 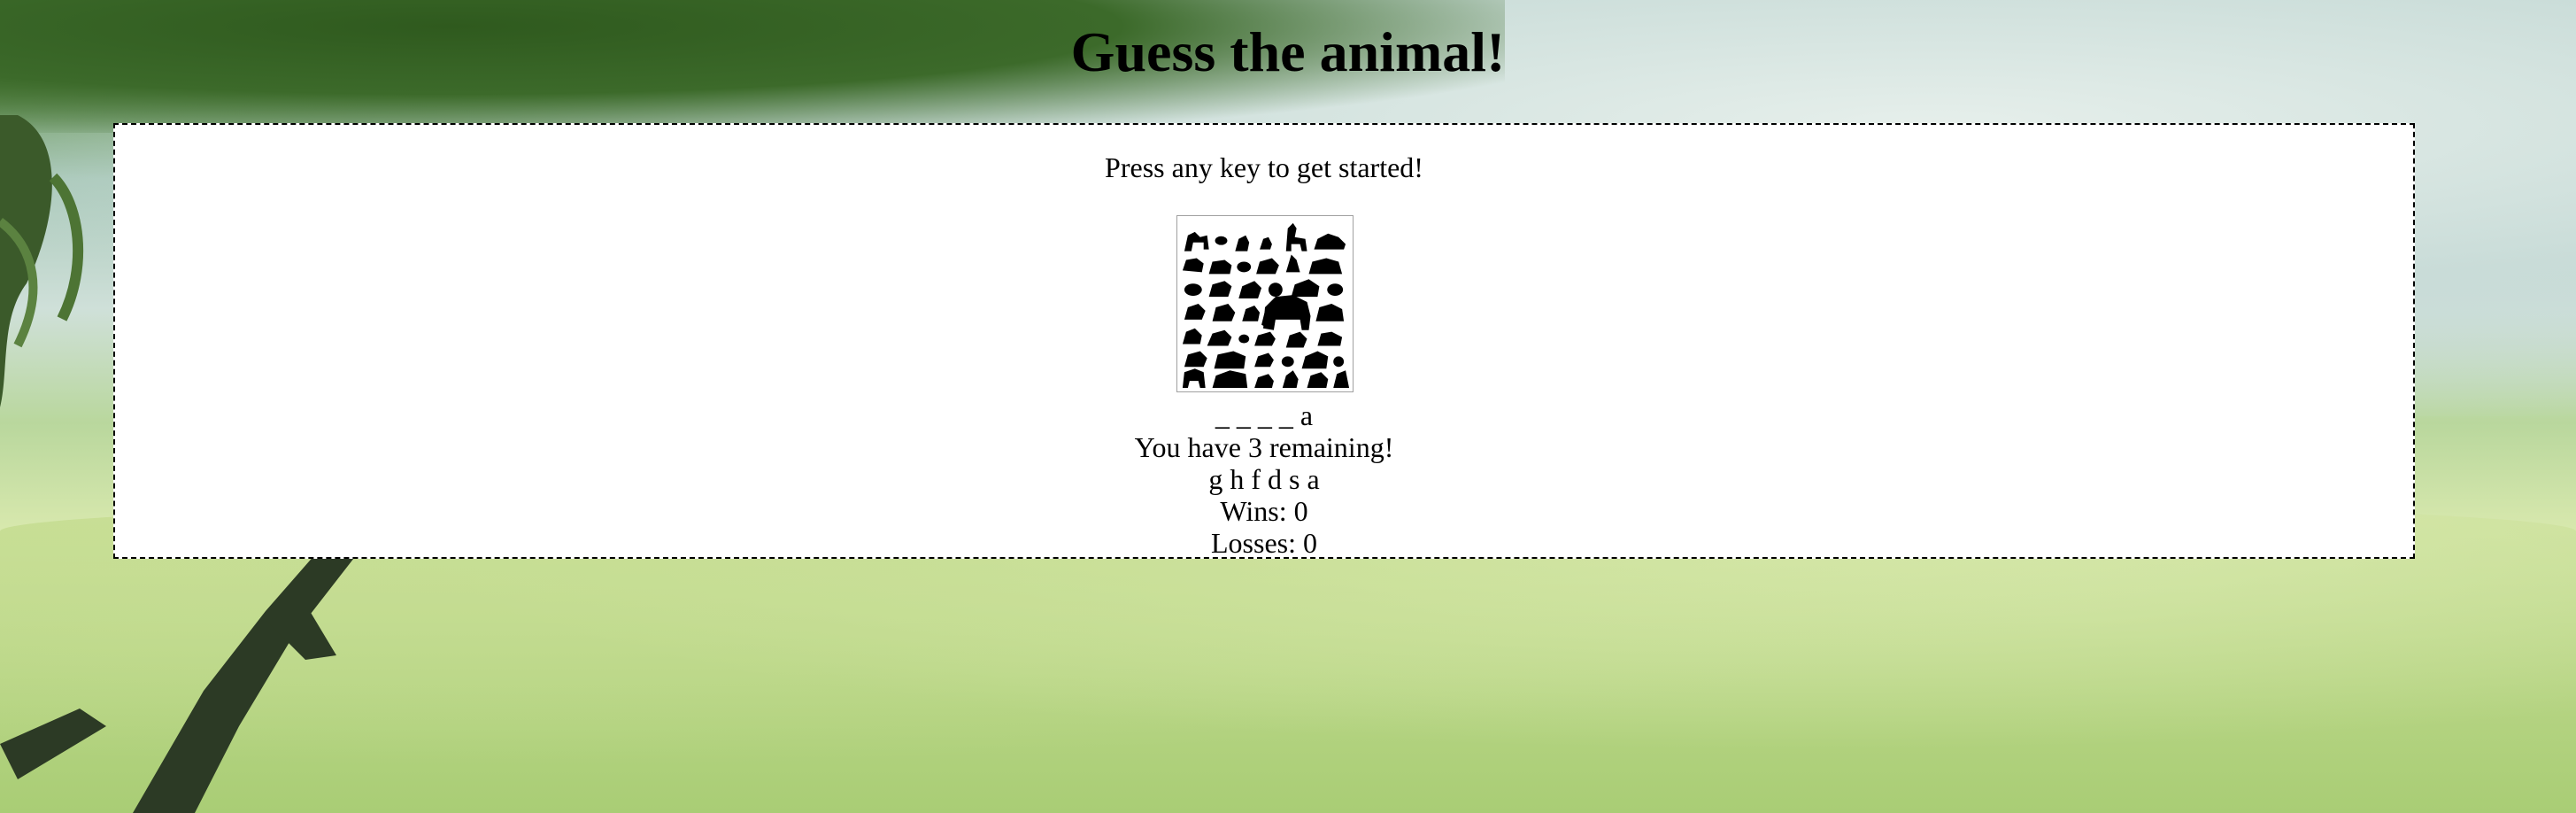 I want to click on animal-image, so click(x=1265, y=303).